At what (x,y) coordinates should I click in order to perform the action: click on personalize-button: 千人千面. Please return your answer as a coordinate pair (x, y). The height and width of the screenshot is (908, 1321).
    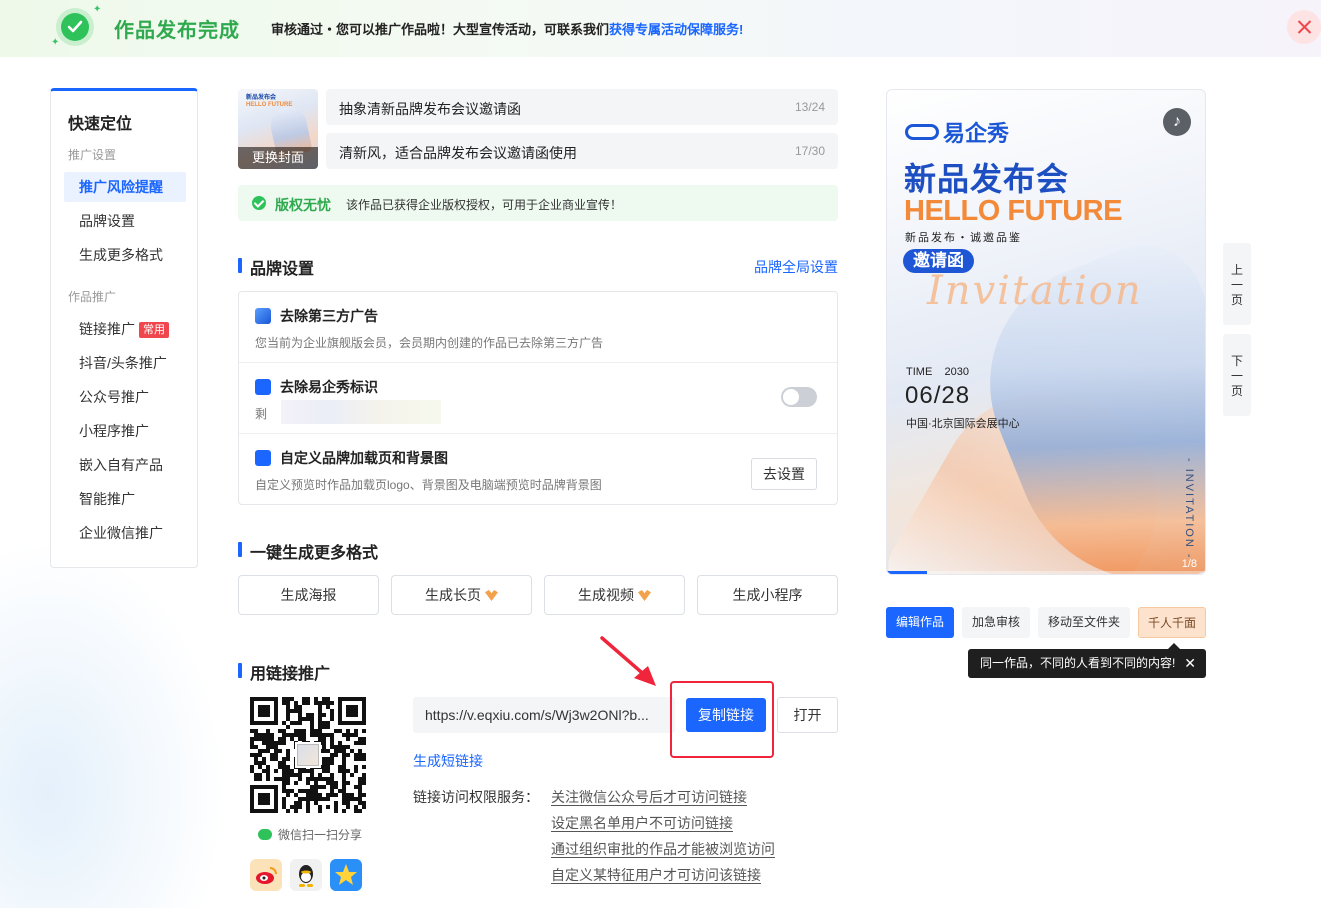
    Looking at the image, I should click on (1172, 622).